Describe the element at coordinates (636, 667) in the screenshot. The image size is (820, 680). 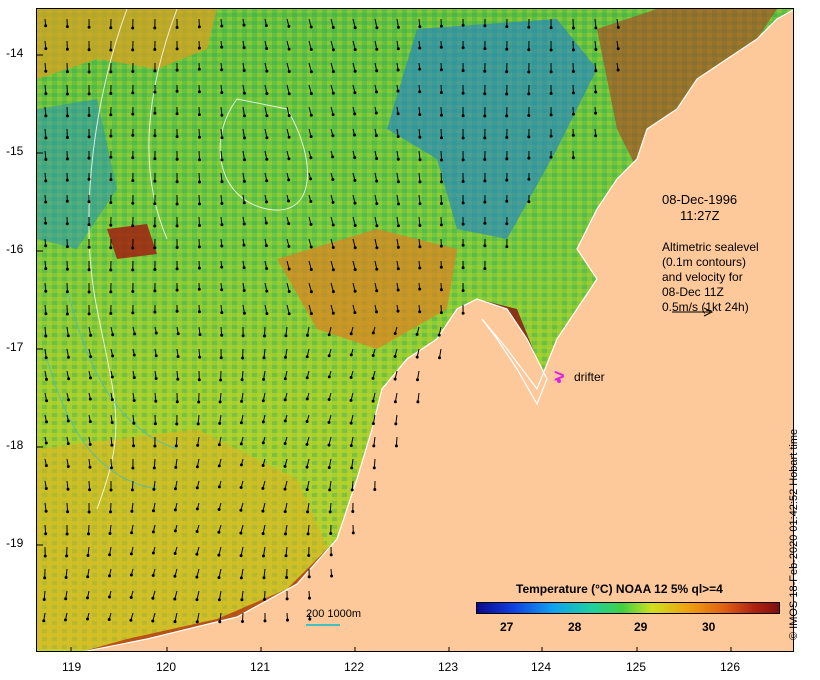
I see `lon-tick: 125` at that location.